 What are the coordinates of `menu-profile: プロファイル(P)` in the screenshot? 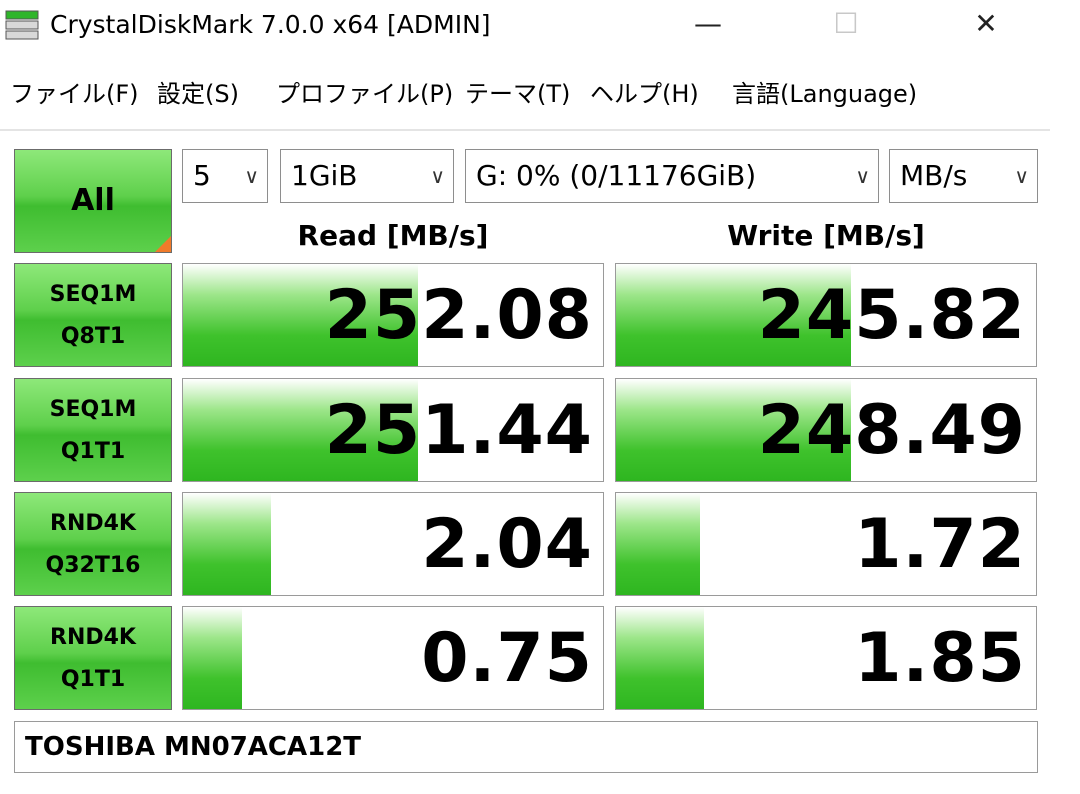 It's located at (364, 94).